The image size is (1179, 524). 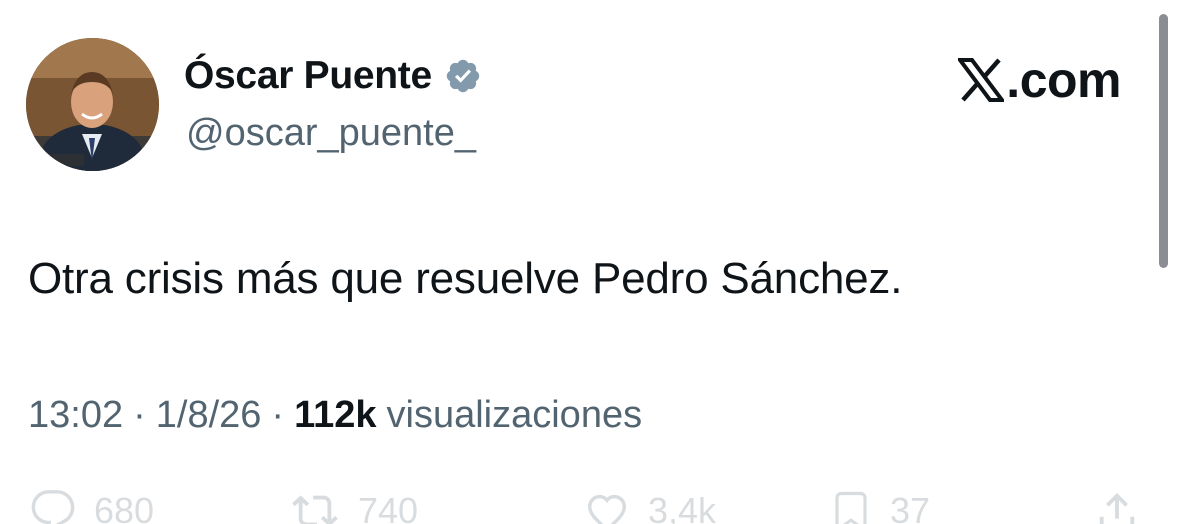 I want to click on bookmark-icon, so click(x=851, y=507).